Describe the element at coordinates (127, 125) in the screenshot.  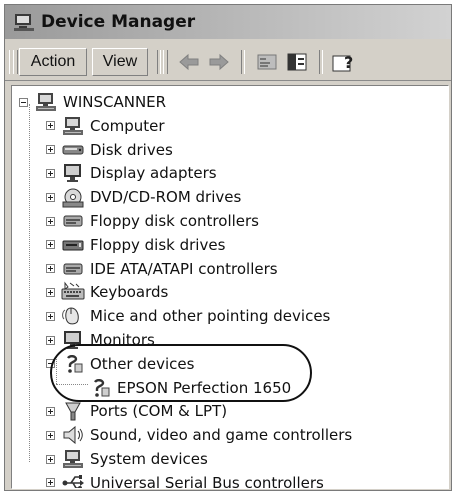
I see `tree-node-label: Computer` at that location.